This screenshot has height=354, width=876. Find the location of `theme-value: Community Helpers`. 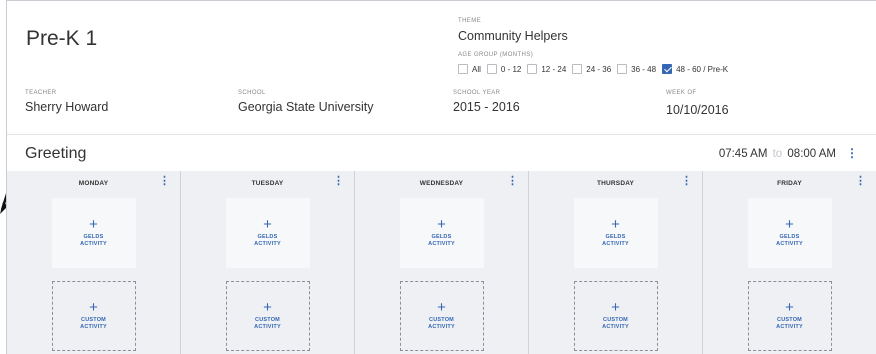

theme-value: Community Helpers is located at coordinates (513, 36).